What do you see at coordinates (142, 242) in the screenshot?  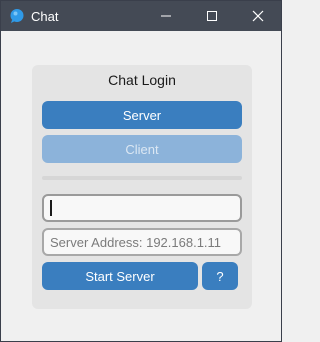 I see `server-address-input` at bounding box center [142, 242].